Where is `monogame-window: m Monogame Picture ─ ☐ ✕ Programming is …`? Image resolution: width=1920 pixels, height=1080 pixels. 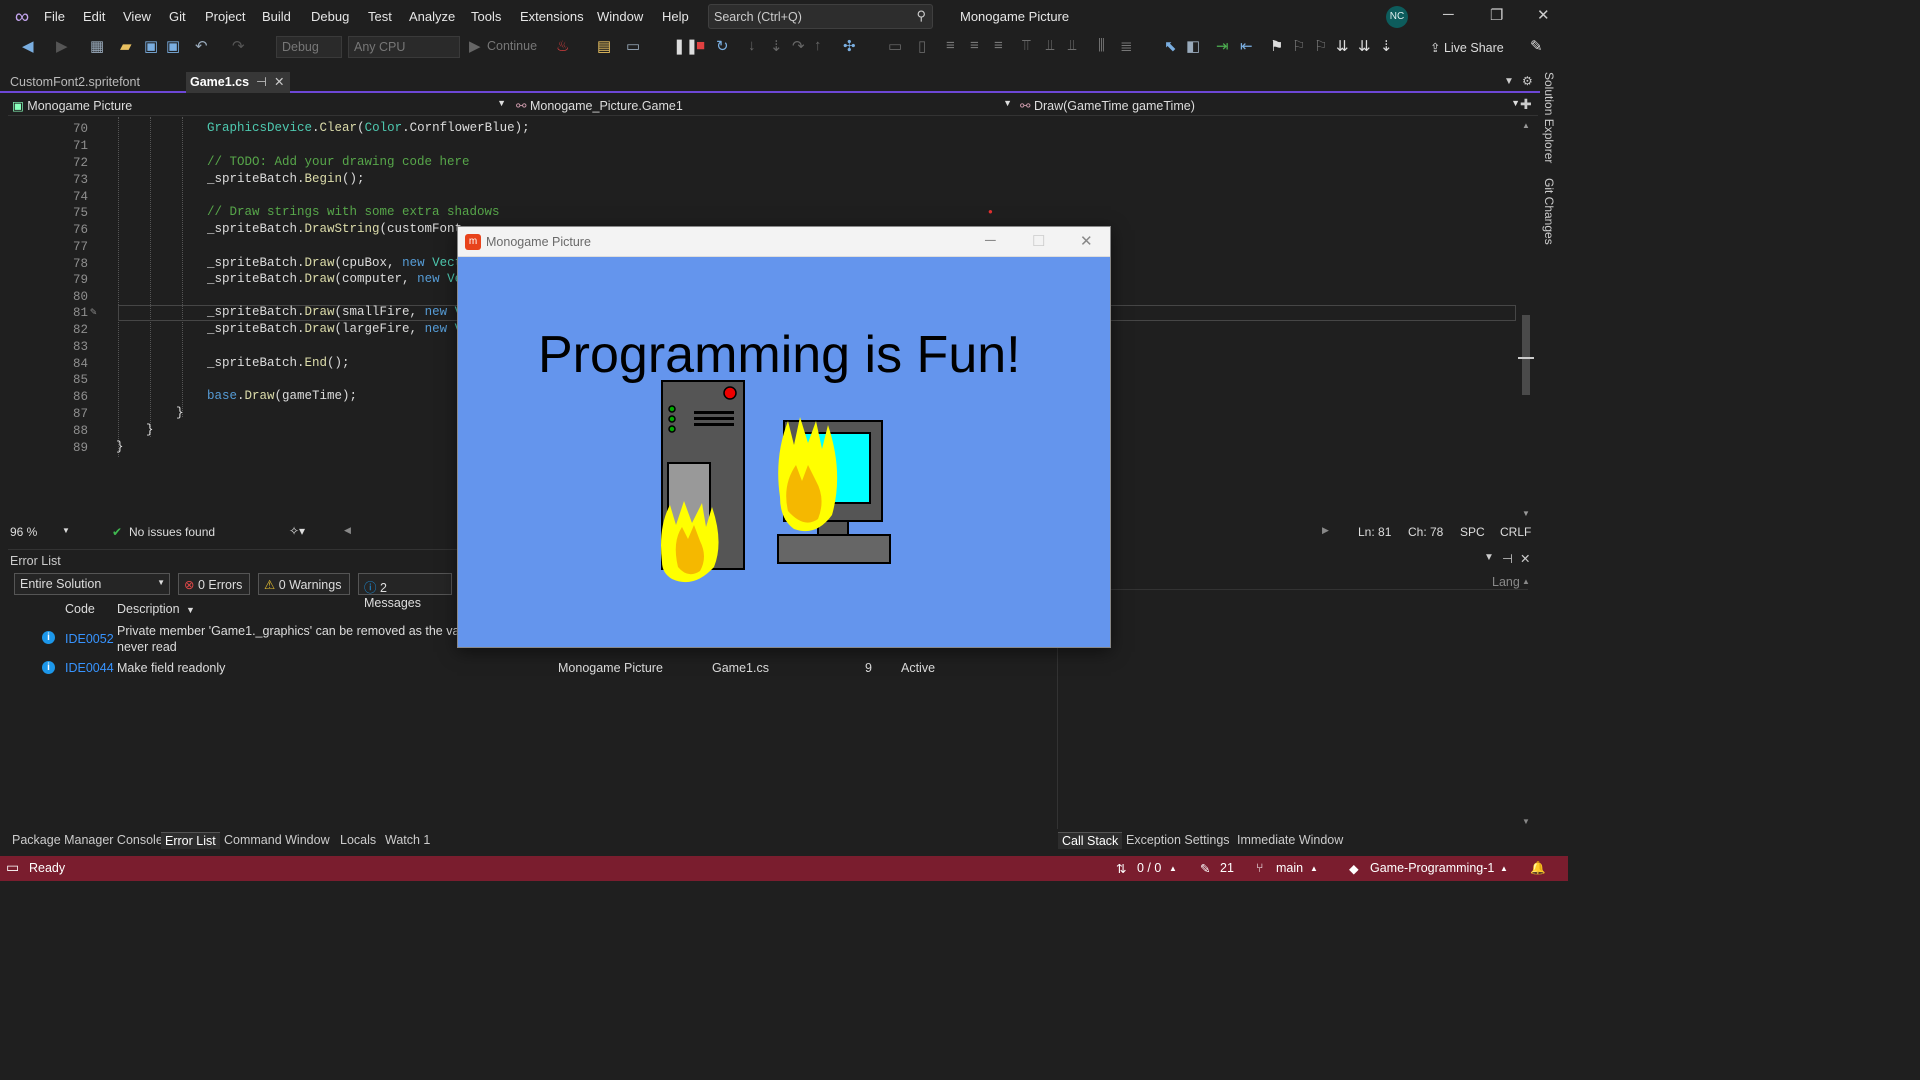
monogame-window: m Monogame Picture ─ ☐ ✕ Programming is … is located at coordinates (784, 437).